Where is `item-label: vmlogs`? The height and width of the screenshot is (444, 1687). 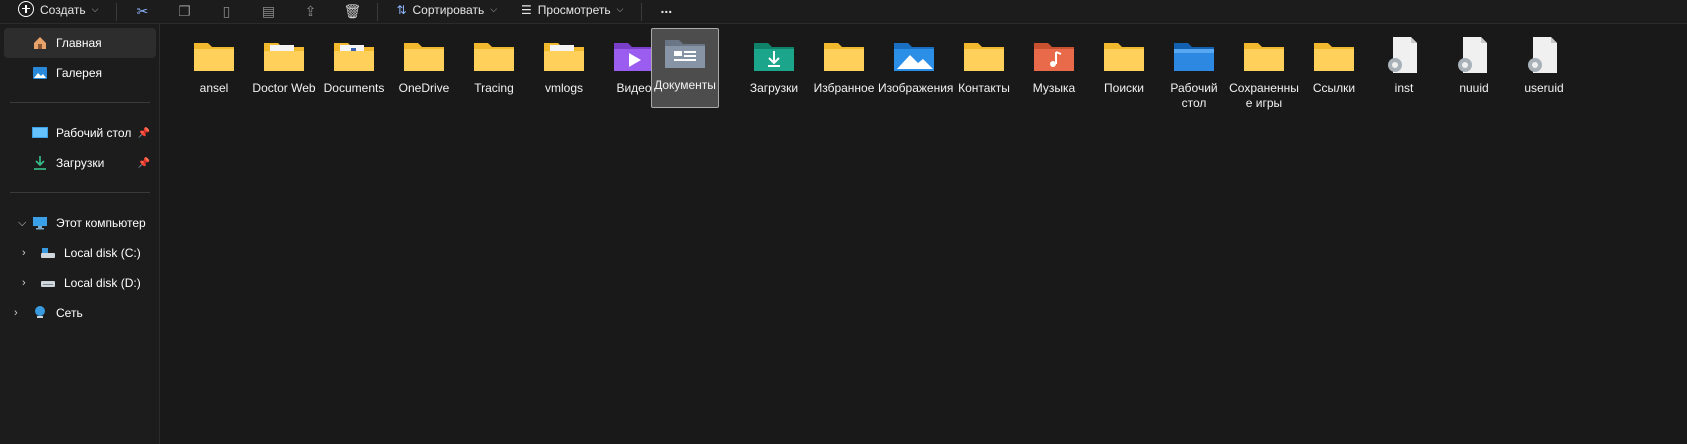
item-label: vmlogs is located at coordinates (563, 88).